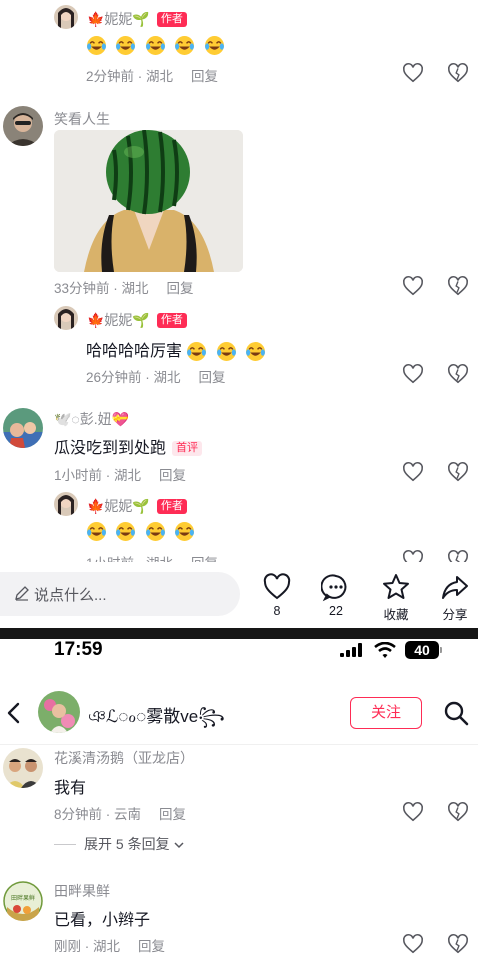 This screenshot has height=966, width=478. I want to click on avatar: 田畔果鲜, so click(23, 901).